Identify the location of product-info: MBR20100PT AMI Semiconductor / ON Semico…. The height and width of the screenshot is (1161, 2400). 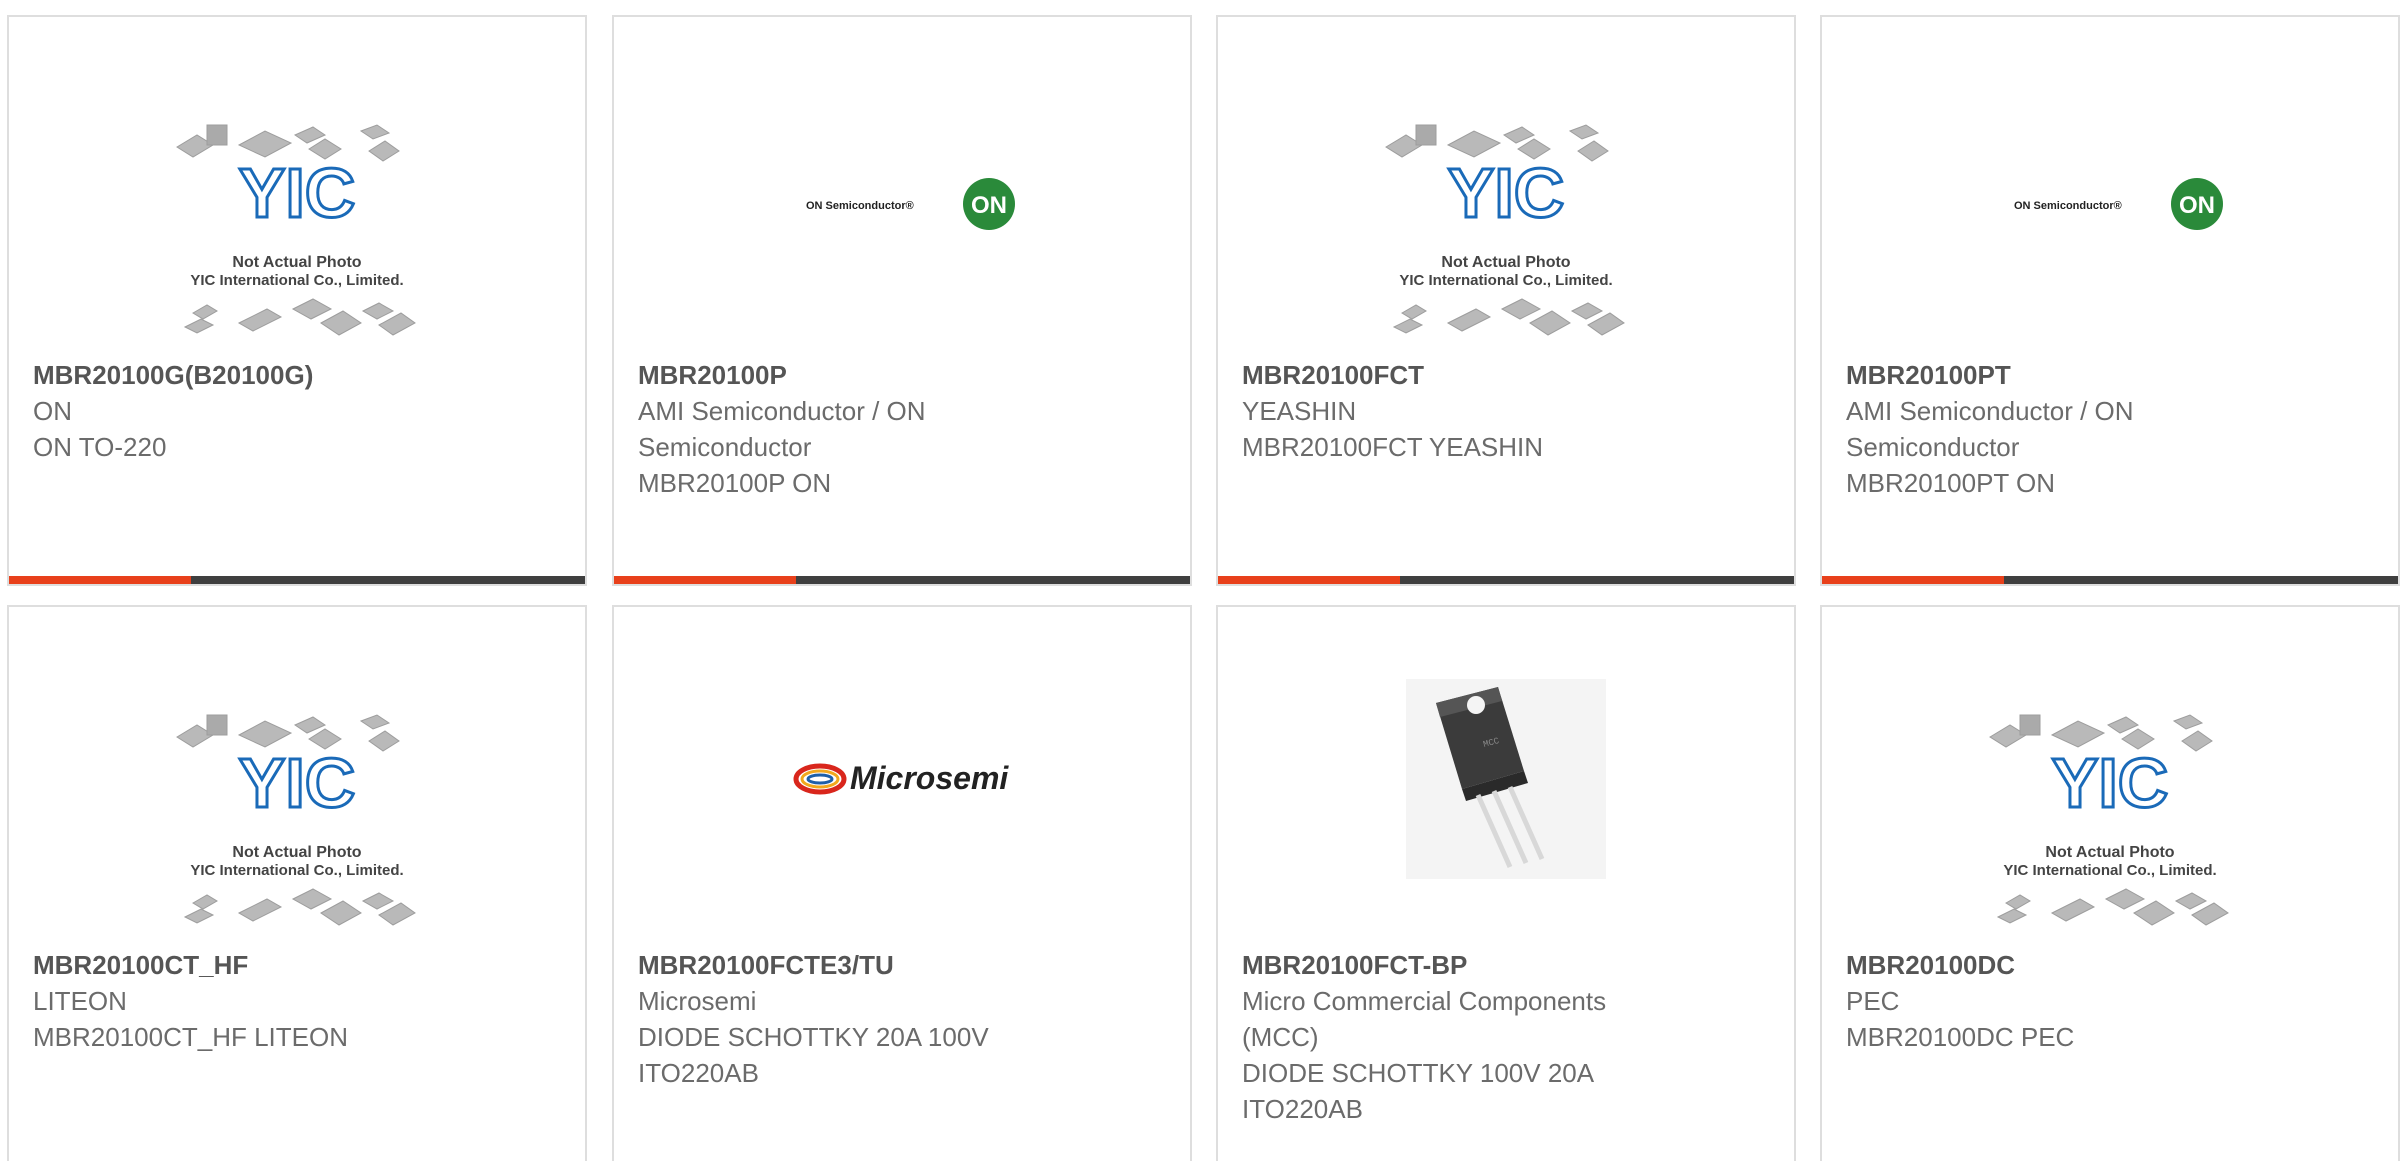
(2110, 429).